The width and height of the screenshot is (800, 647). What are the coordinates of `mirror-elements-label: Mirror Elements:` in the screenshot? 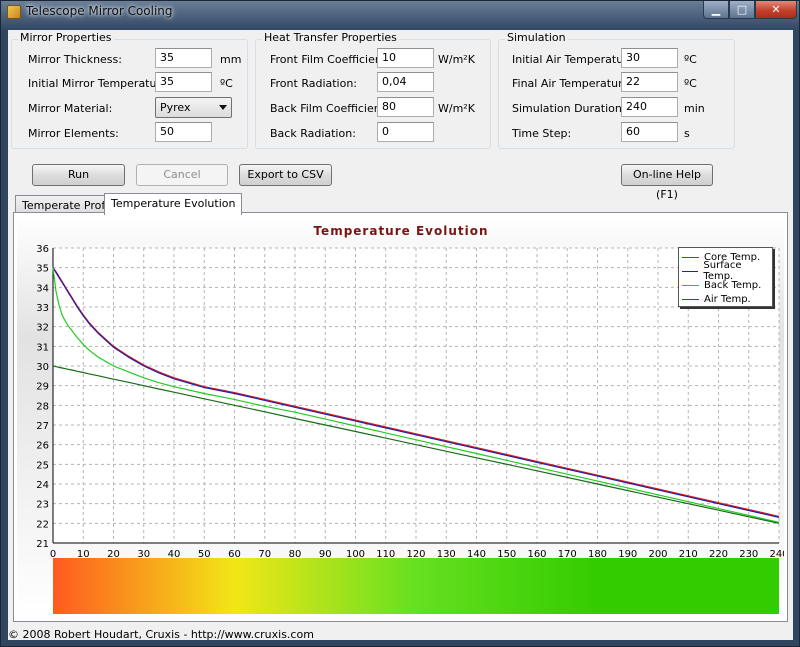 It's located at (73, 133).